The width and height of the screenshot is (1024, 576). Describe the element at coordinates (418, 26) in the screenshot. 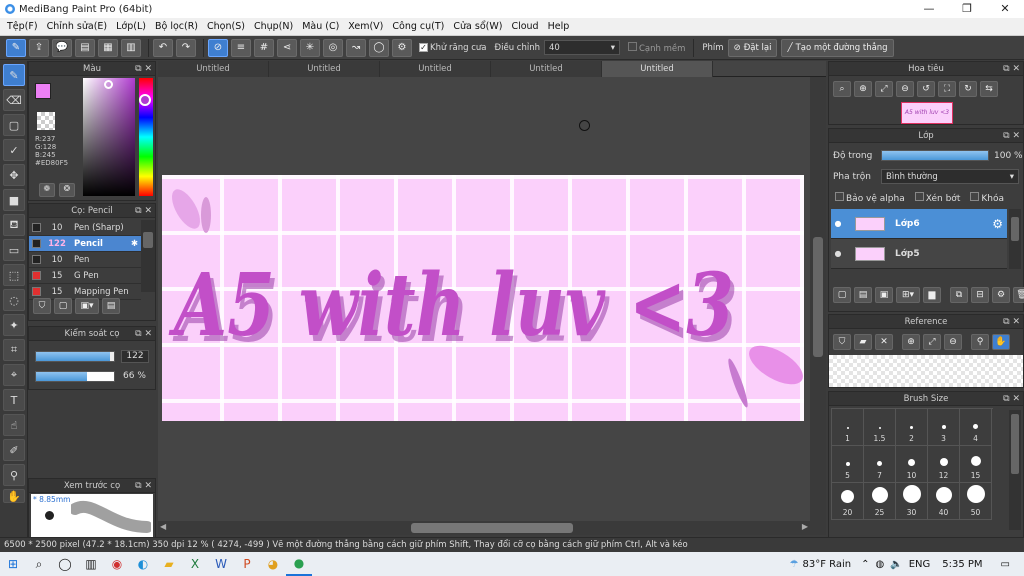

I see `menu-item-8: Công cụ(T)` at that location.